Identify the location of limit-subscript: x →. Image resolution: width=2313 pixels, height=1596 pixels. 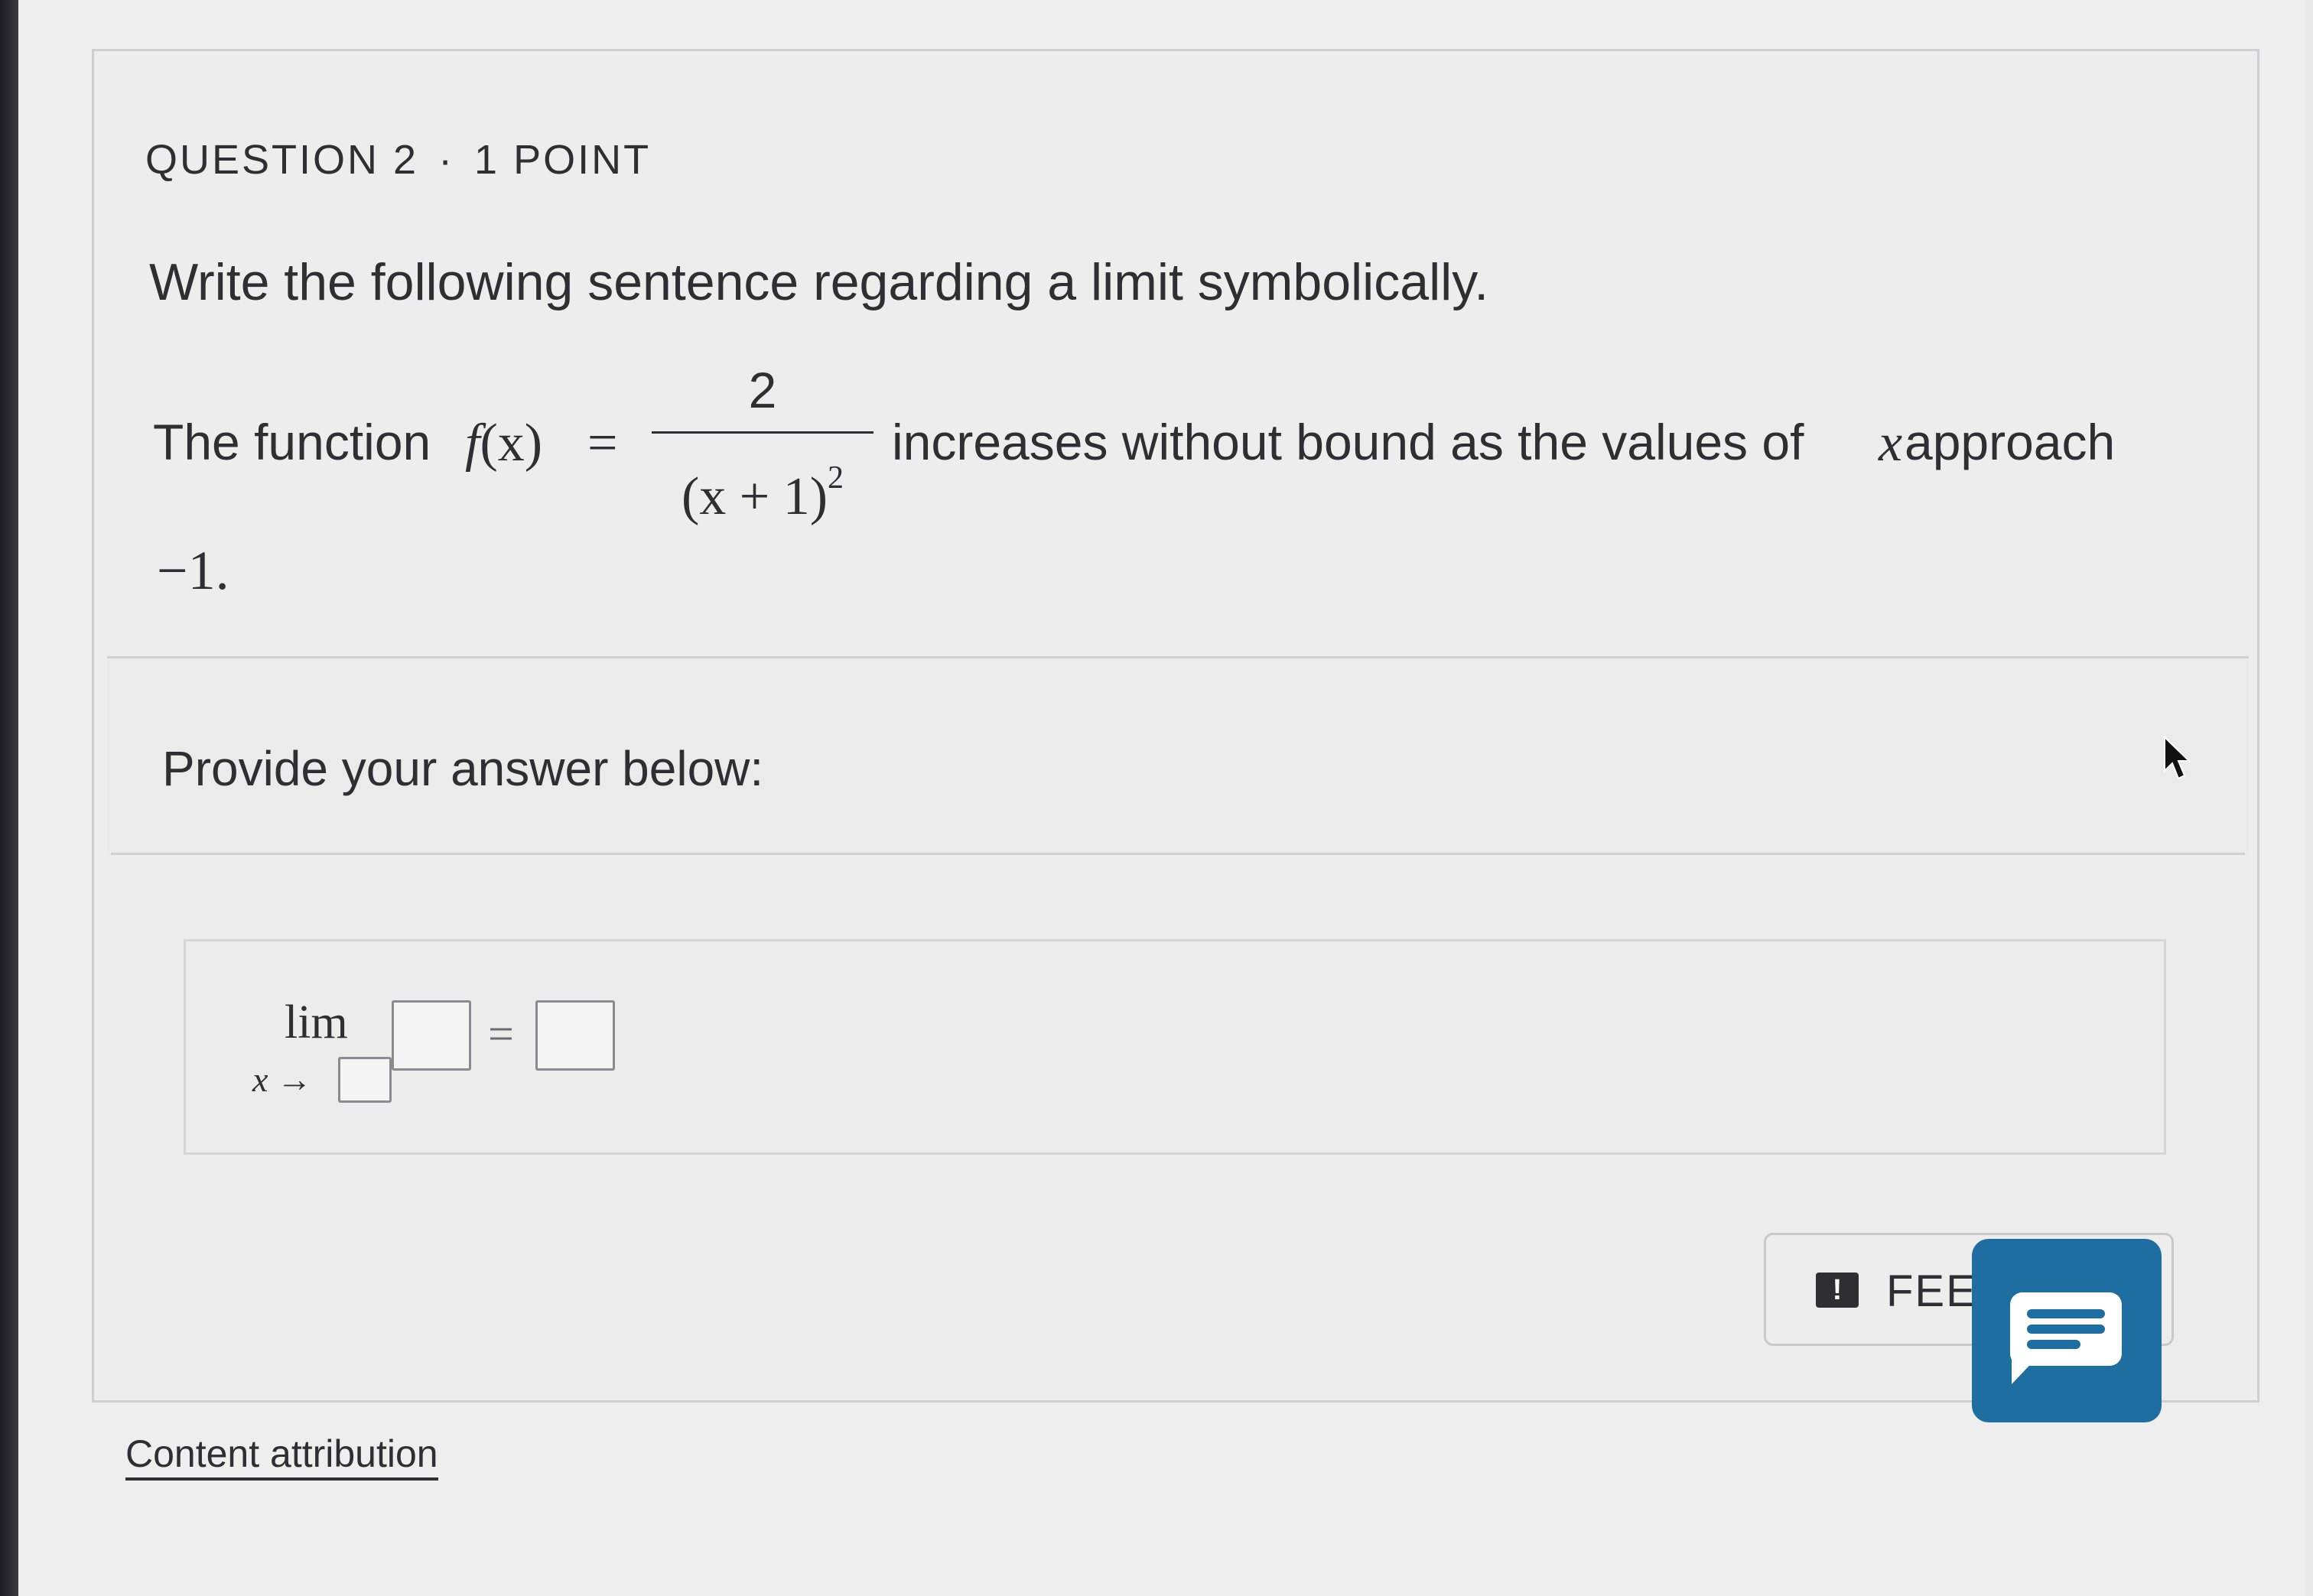
(282, 1079).